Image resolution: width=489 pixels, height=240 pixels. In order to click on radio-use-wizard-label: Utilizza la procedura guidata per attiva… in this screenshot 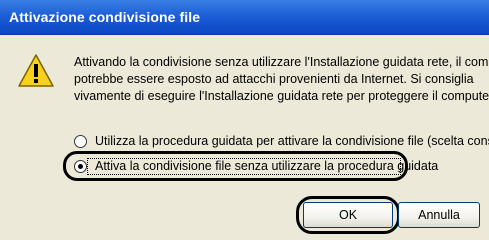, I will do `click(292, 141)`.